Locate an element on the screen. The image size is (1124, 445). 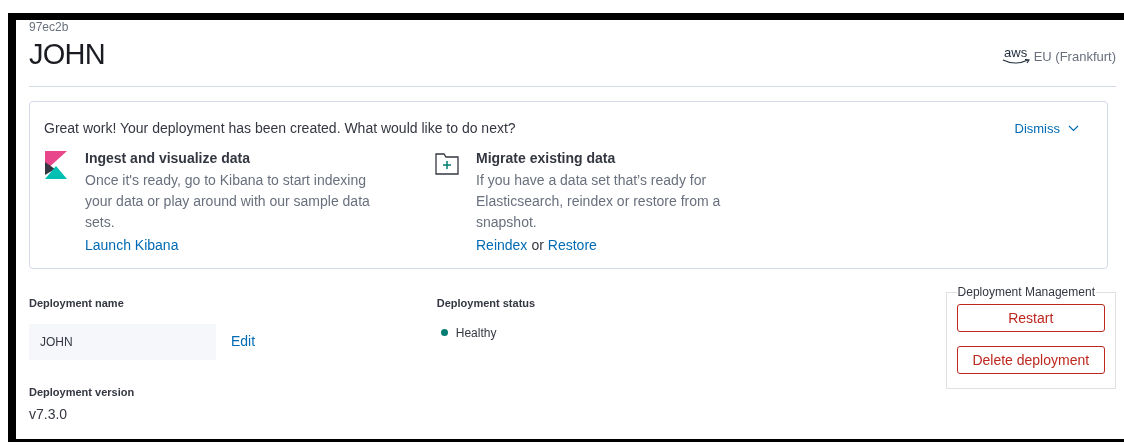
region-label: EU (Frankfurt) is located at coordinates (1074, 56).